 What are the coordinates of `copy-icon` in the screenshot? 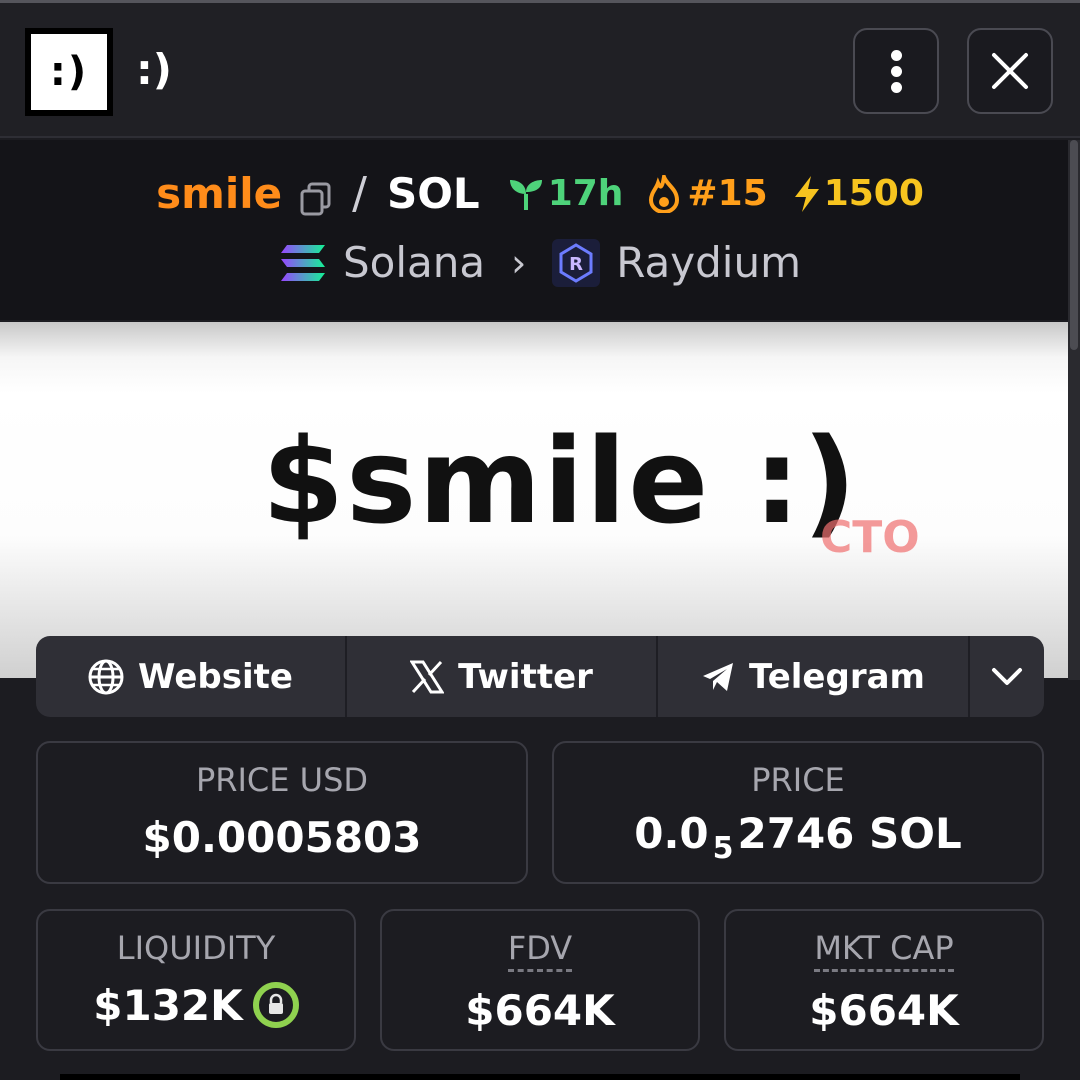 It's located at (316, 196).